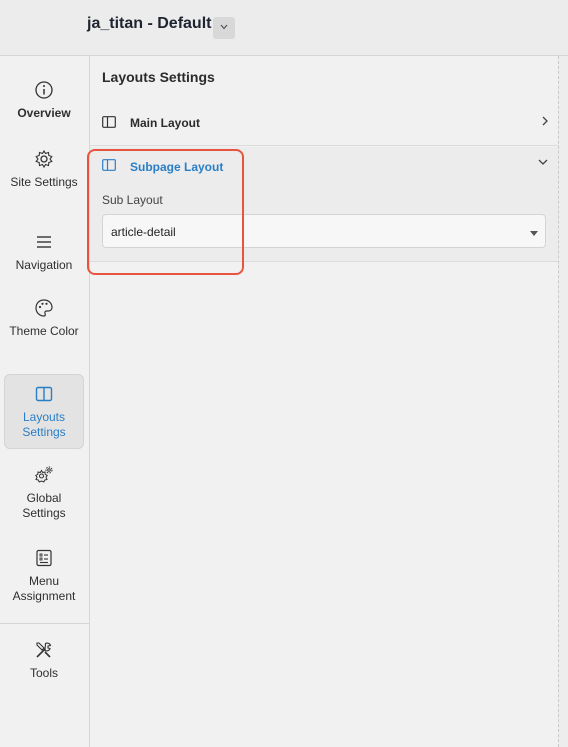 This screenshot has width=568, height=747. I want to click on sidebar-item-navigation: Navigation, so click(44, 254).